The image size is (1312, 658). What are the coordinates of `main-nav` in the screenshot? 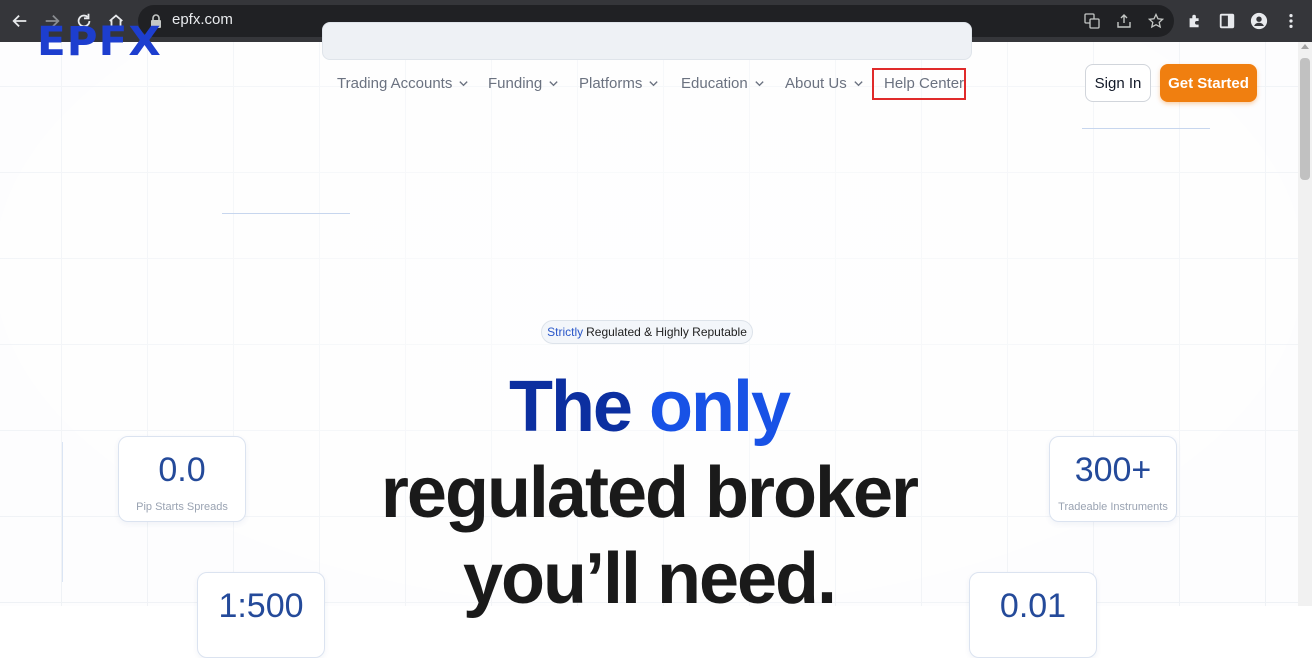 It's located at (647, 41).